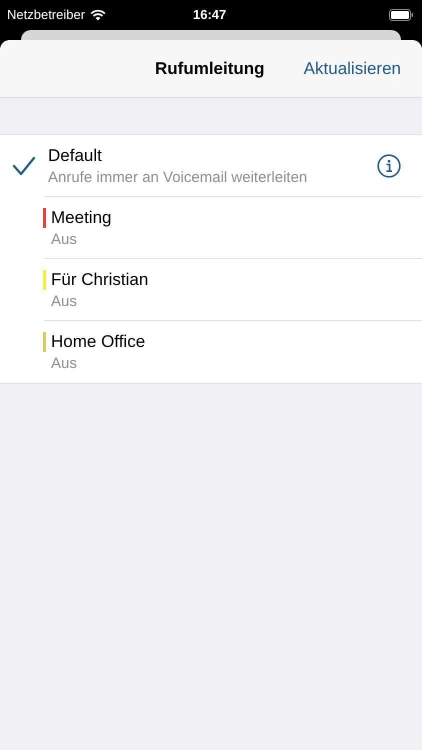 The width and height of the screenshot is (422, 750). What do you see at coordinates (210, 69) in the screenshot?
I see `nav-title: Rufumleitung` at bounding box center [210, 69].